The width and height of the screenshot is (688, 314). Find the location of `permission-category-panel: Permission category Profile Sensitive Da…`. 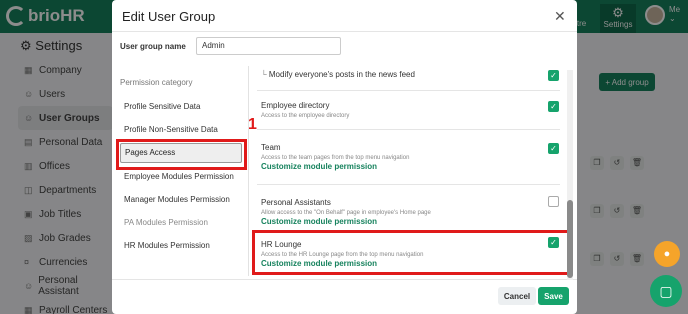

permission-category-panel: Permission category Profile Sensitive Da… is located at coordinates (180, 171).